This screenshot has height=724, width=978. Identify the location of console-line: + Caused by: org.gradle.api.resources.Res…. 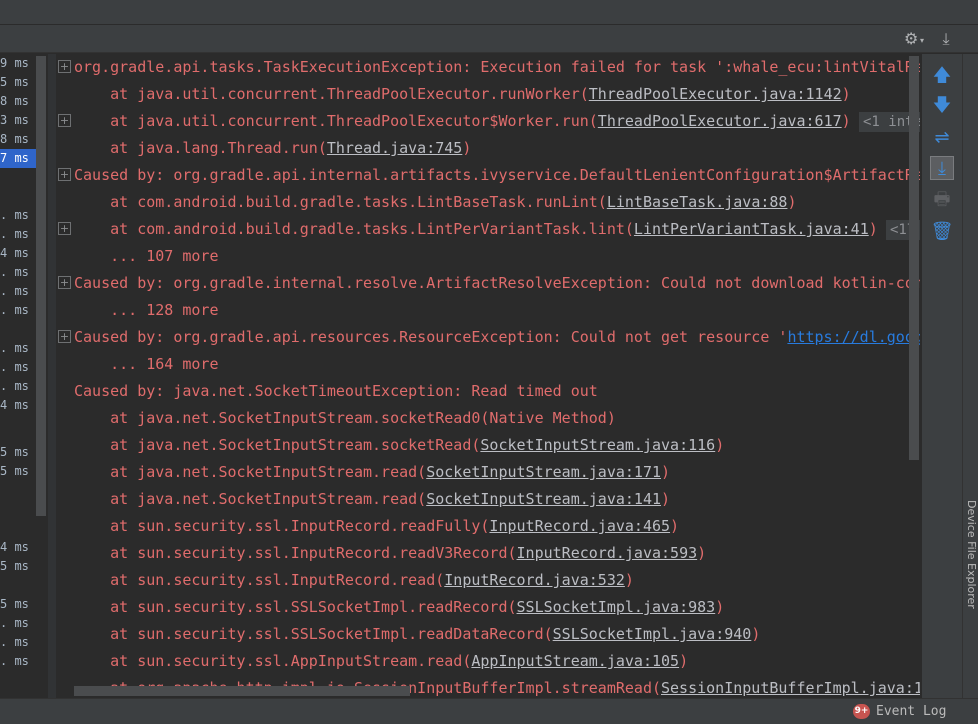
(488, 337).